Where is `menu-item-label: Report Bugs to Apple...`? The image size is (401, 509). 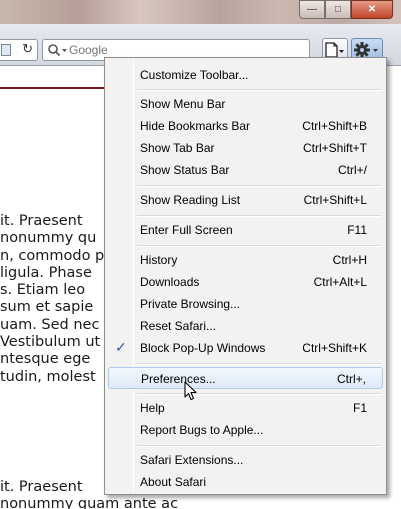
menu-item-label: Report Bugs to Apple... is located at coordinates (202, 430).